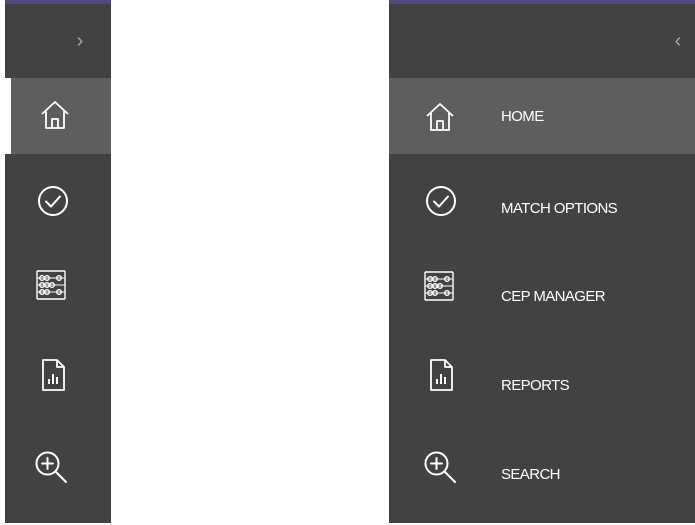 This screenshot has width=695, height=525. I want to click on sidebar-item-label: MATCH OPTIONS, so click(559, 208).